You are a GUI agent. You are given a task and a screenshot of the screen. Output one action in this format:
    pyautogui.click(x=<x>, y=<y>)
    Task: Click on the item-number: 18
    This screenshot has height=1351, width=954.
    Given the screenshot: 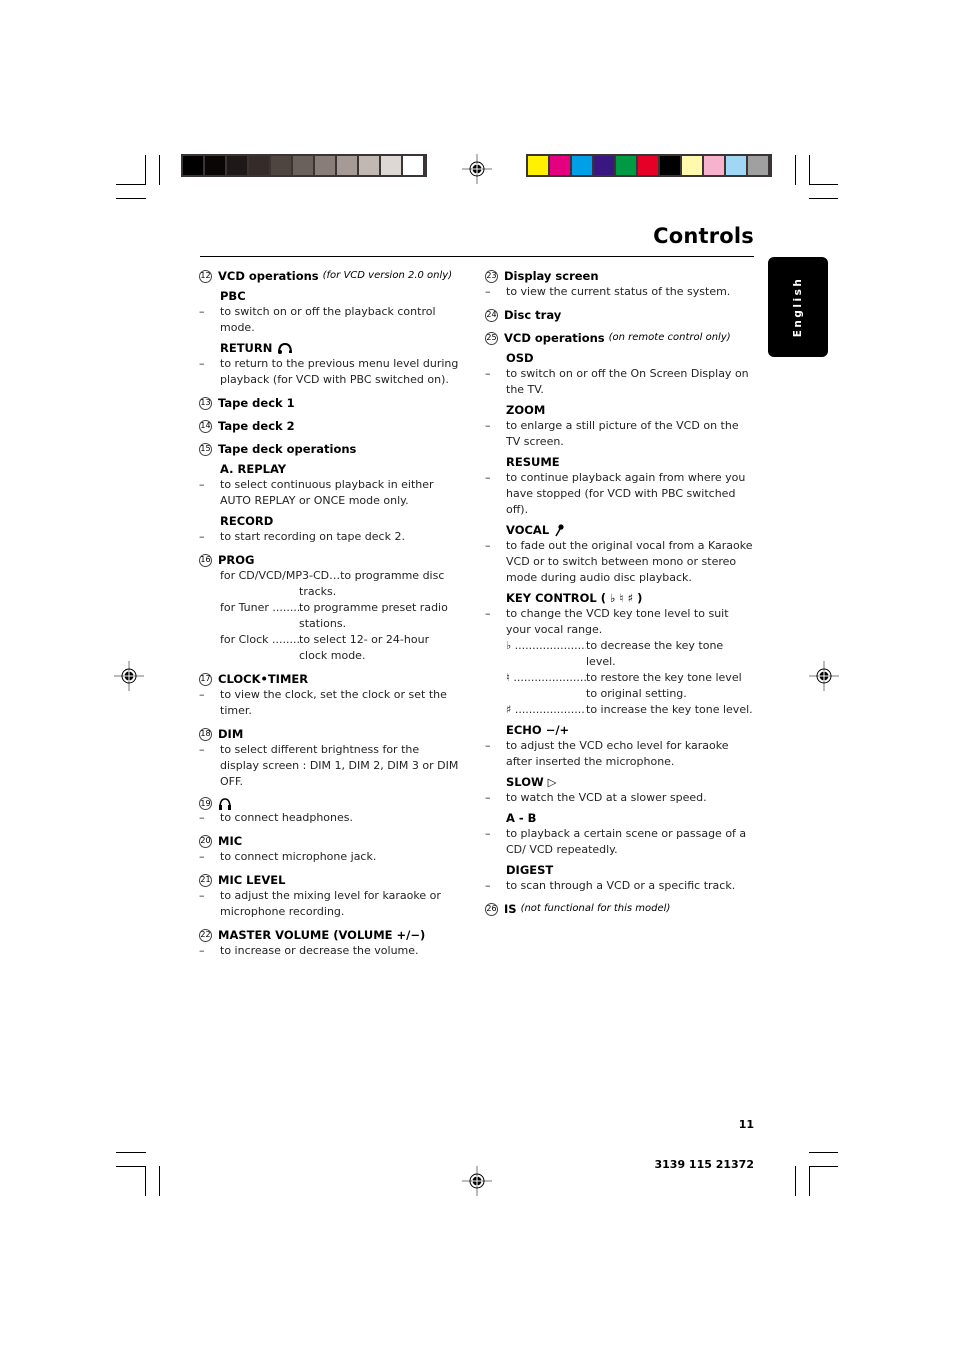 What is the action you would take?
    pyautogui.click(x=205, y=734)
    